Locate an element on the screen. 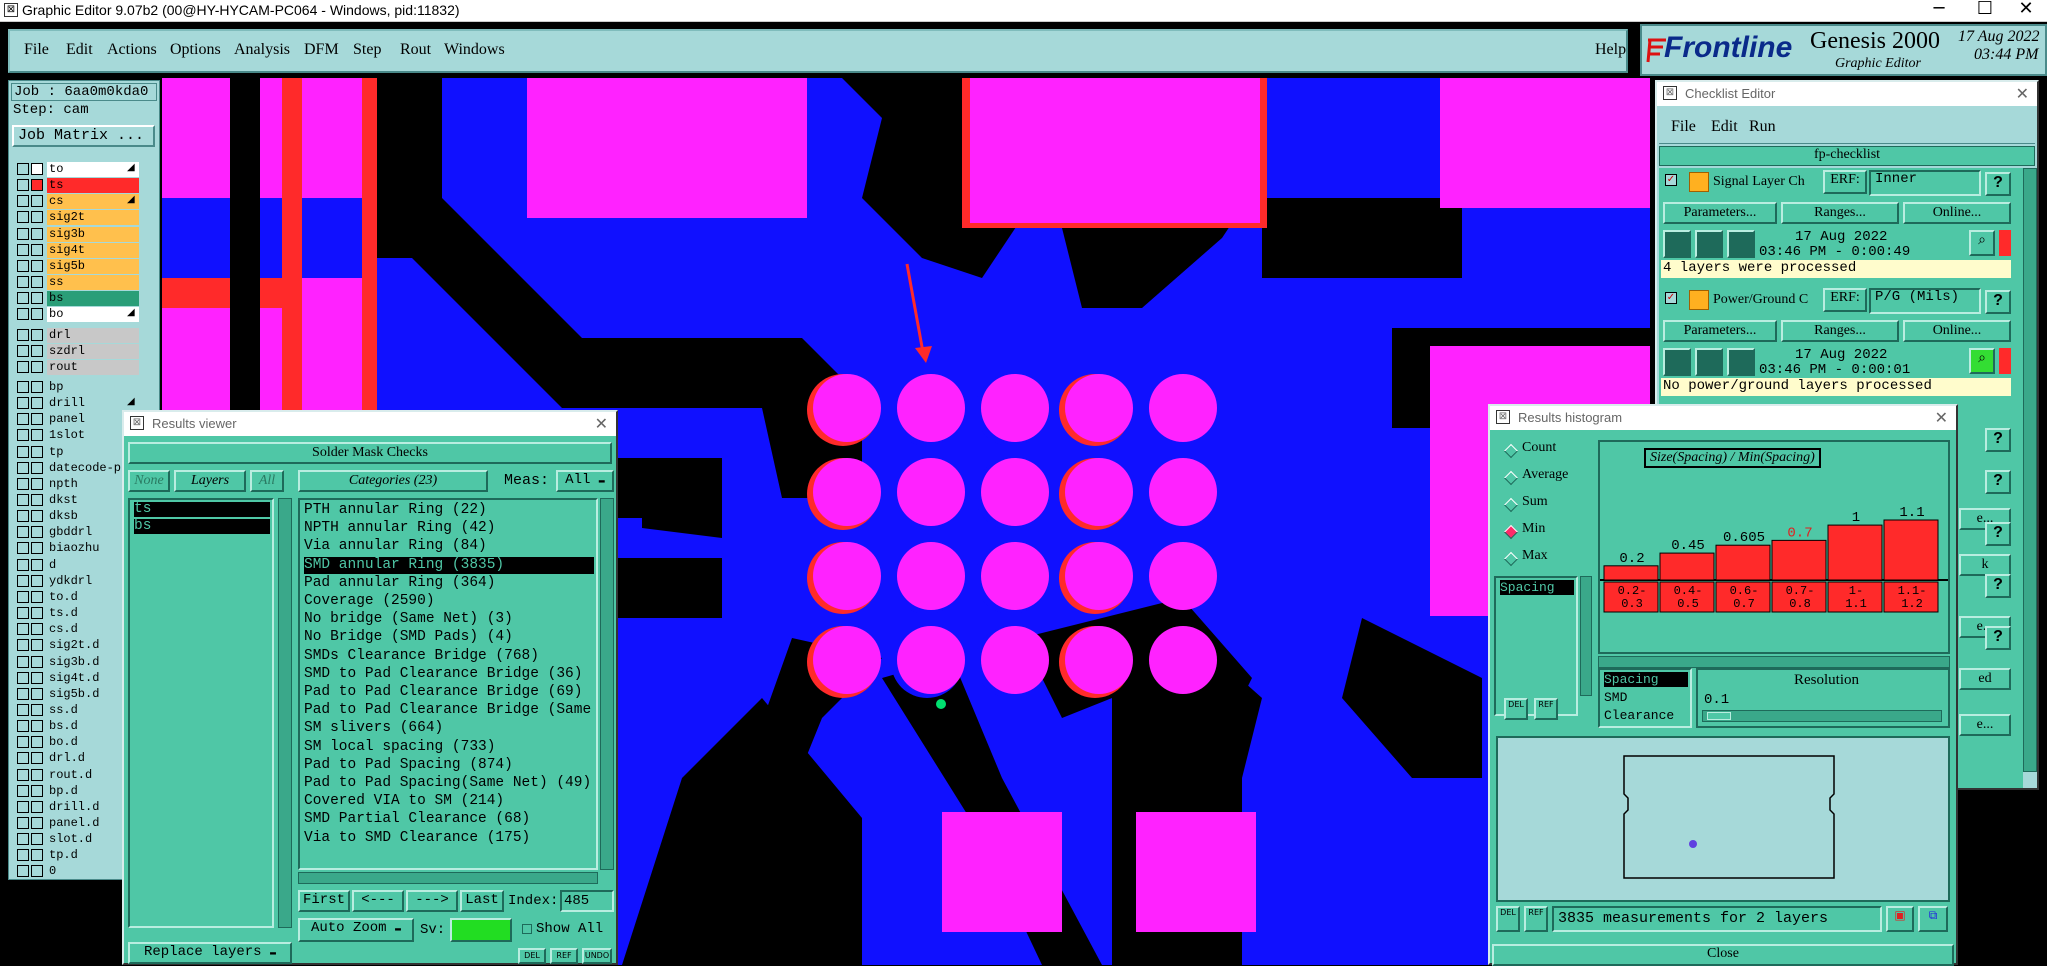  attr-del-button: DEL is located at coordinates (1516, 709).